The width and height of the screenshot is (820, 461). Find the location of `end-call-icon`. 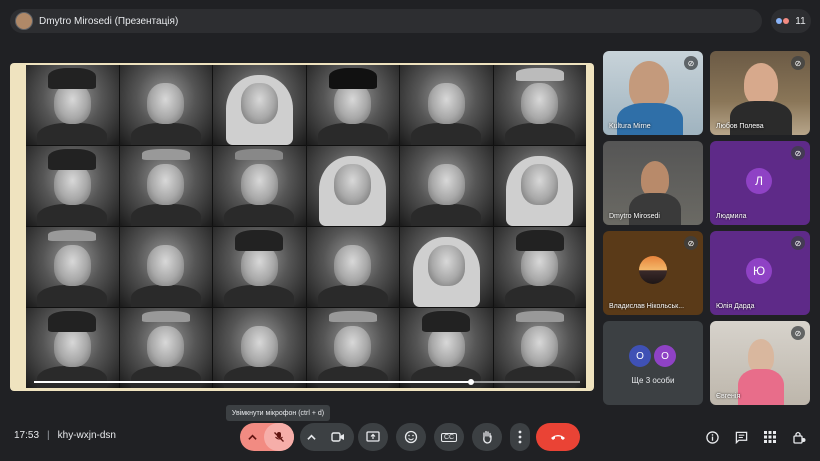

end-call-icon is located at coordinates (558, 437).